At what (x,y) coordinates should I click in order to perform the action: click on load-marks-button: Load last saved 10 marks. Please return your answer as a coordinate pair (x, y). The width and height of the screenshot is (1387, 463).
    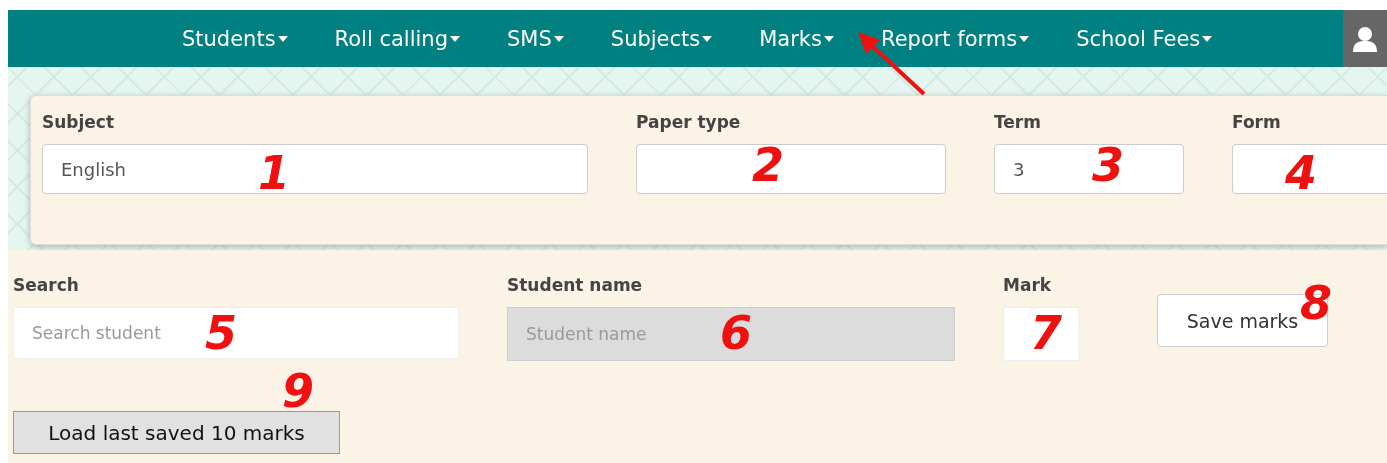
    Looking at the image, I should click on (176, 432).